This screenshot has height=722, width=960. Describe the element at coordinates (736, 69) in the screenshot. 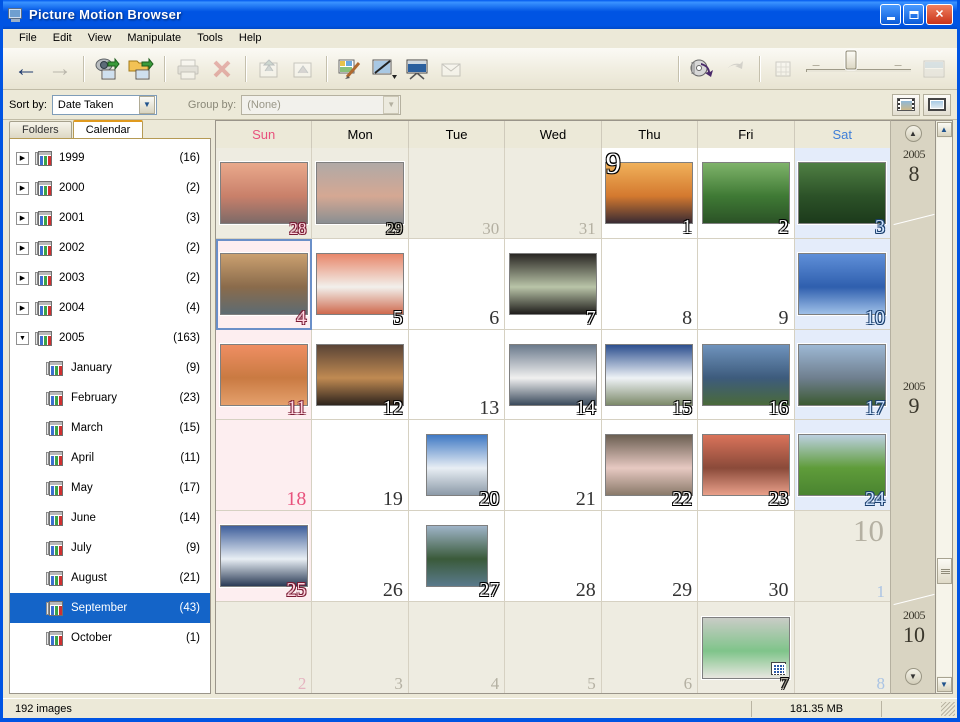

I see `share-button` at that location.